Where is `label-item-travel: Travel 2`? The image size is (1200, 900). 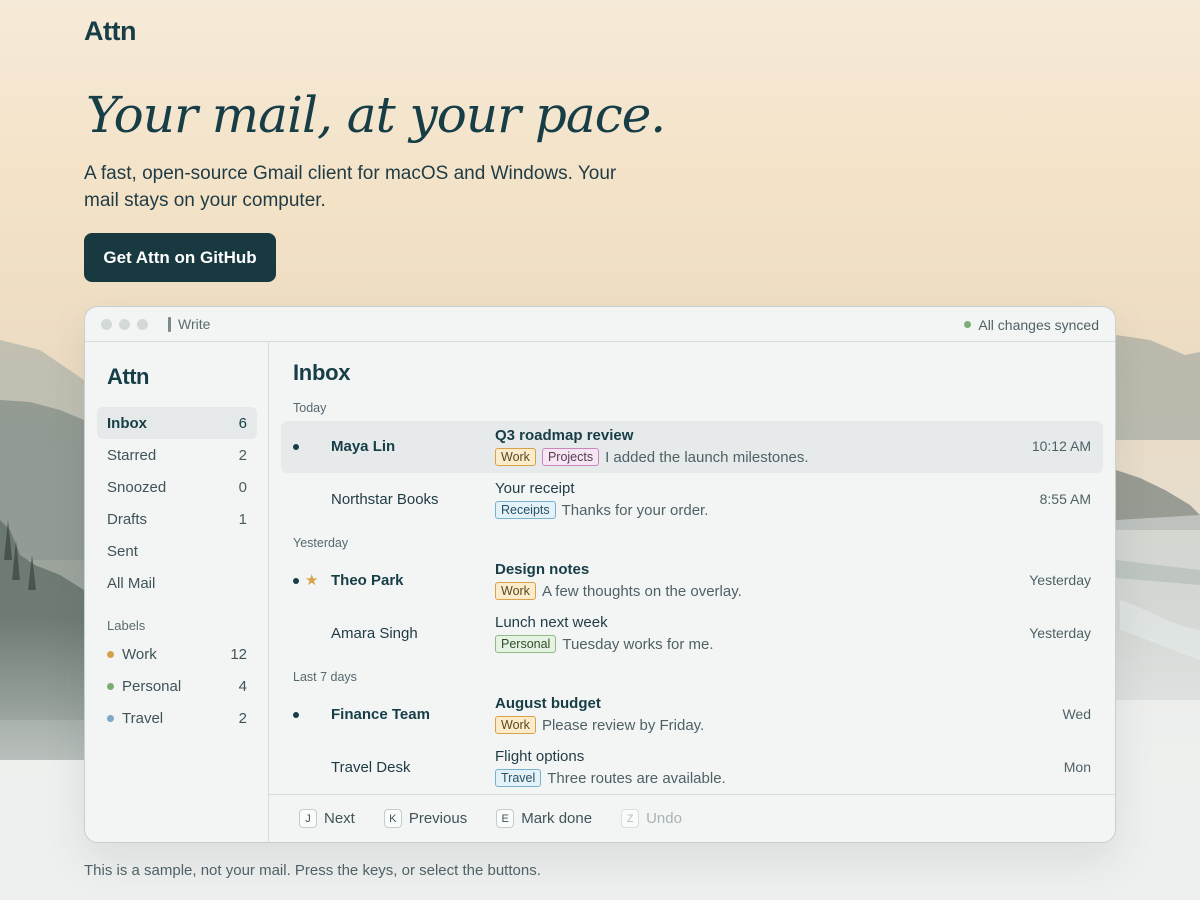
label-item-travel: Travel 2 is located at coordinates (177, 718).